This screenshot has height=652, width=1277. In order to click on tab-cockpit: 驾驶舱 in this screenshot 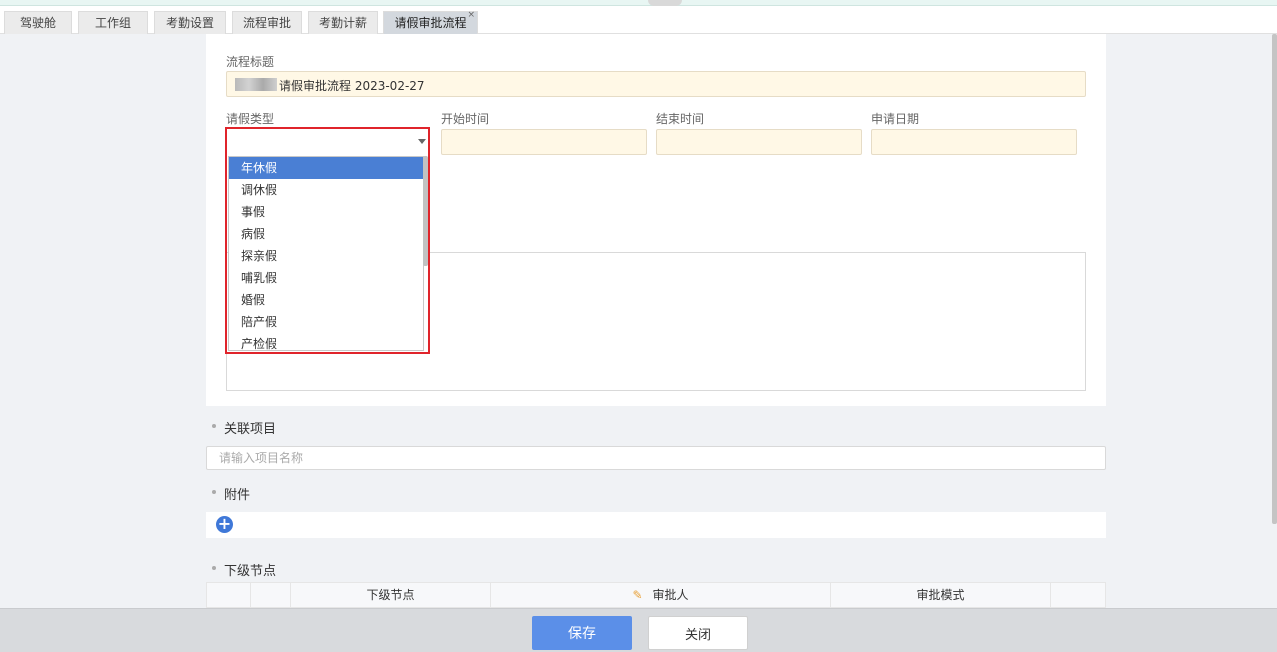, I will do `click(38, 22)`.